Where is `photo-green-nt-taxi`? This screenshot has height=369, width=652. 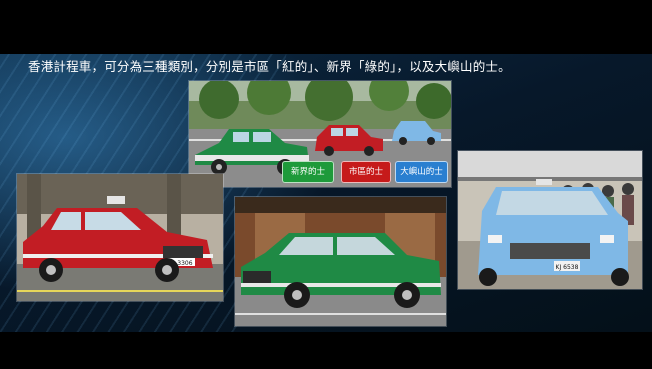 photo-green-nt-taxi is located at coordinates (340, 261).